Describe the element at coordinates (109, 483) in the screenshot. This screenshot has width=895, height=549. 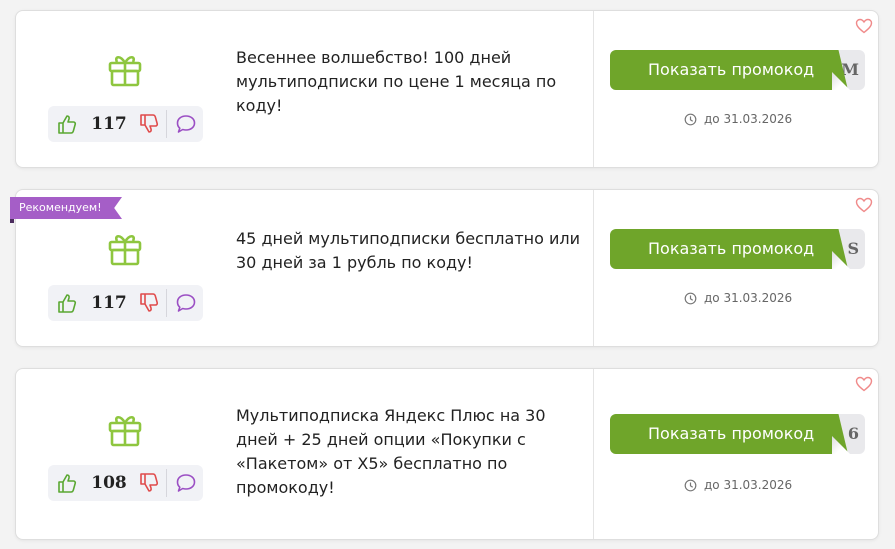
I see `vote-count: 108` at that location.